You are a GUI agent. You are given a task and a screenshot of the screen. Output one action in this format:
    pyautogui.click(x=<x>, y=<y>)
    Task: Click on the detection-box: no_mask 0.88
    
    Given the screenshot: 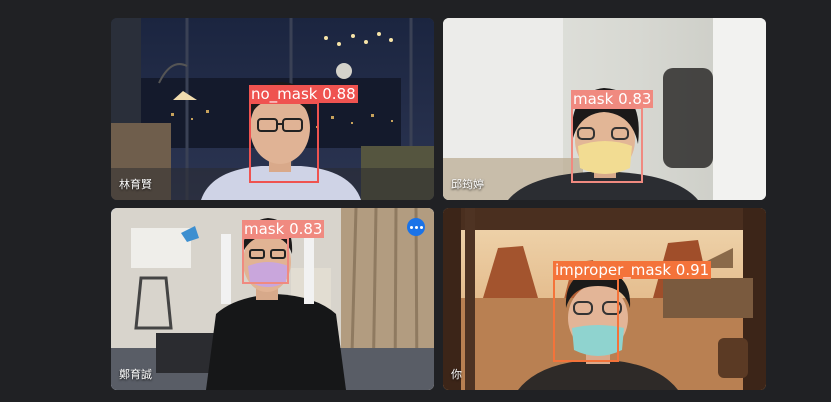 What is the action you would take?
    pyautogui.click(x=303, y=134)
    